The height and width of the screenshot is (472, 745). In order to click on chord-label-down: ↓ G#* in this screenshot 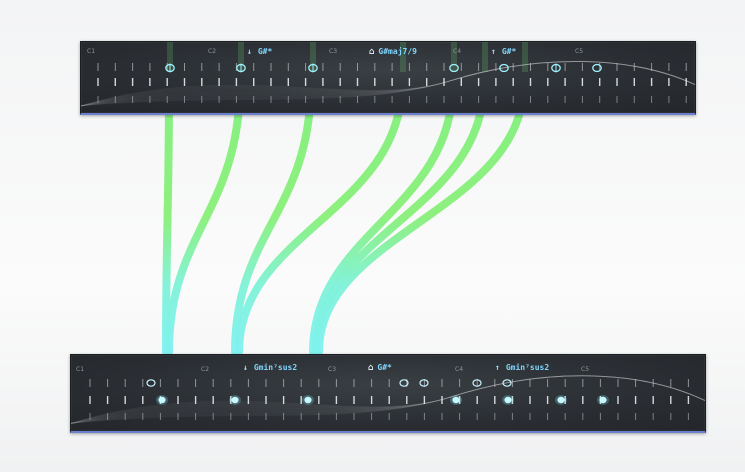, I will do `click(259, 51)`.